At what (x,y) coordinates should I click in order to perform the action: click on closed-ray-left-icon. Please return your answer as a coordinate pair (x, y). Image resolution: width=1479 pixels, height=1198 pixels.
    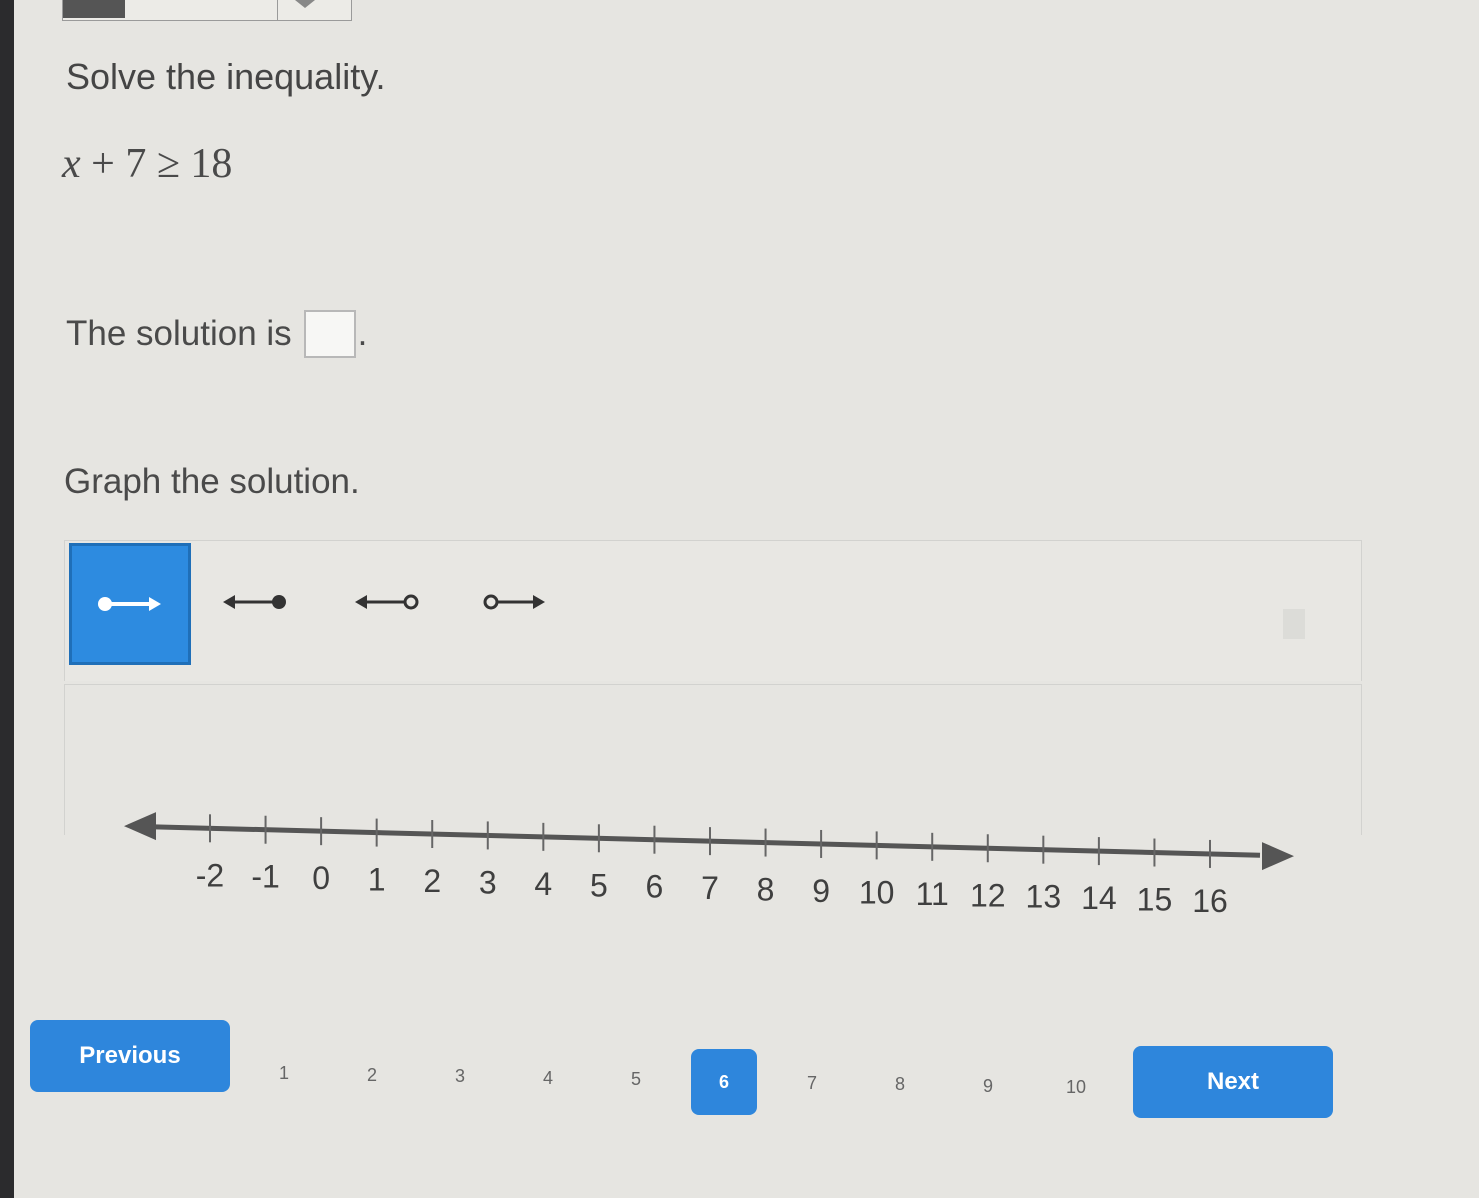
    Looking at the image, I should click on (254, 602).